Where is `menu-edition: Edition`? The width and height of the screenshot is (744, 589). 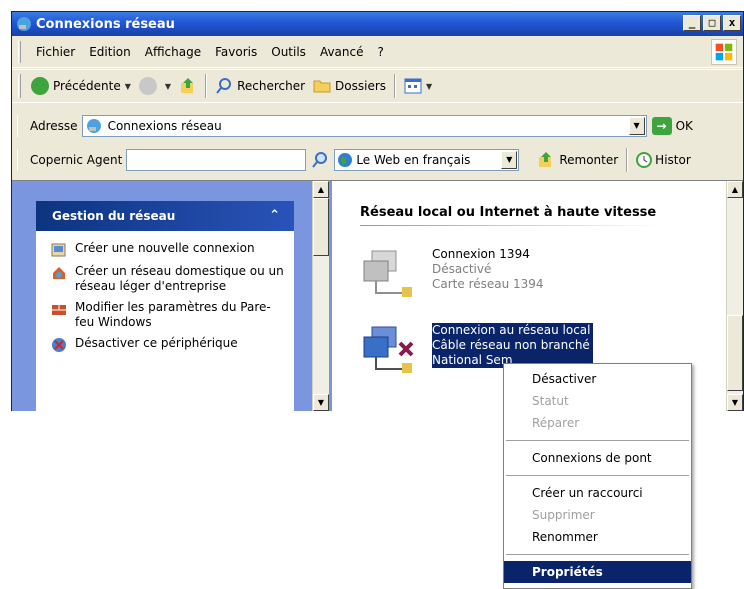
menu-edition: Edition is located at coordinates (110, 52).